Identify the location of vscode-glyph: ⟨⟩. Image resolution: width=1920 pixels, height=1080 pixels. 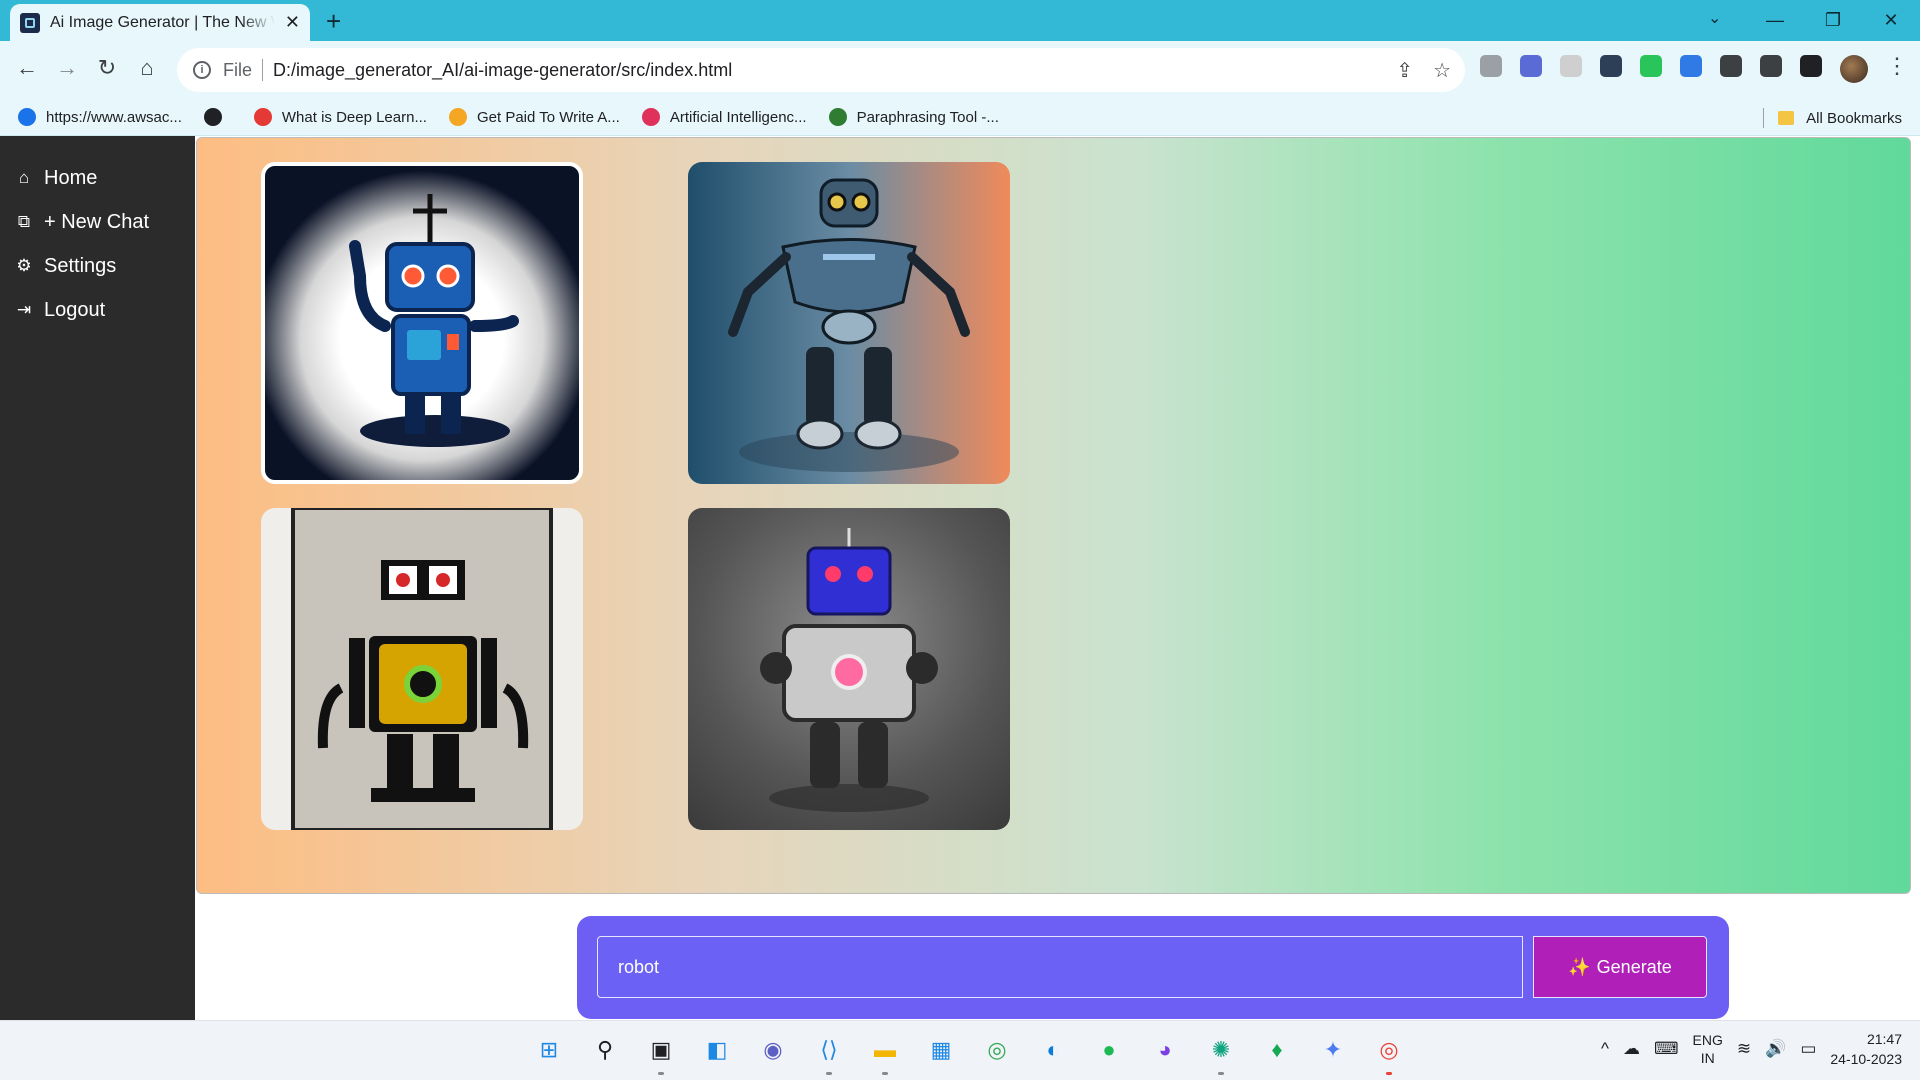
(829, 1049).